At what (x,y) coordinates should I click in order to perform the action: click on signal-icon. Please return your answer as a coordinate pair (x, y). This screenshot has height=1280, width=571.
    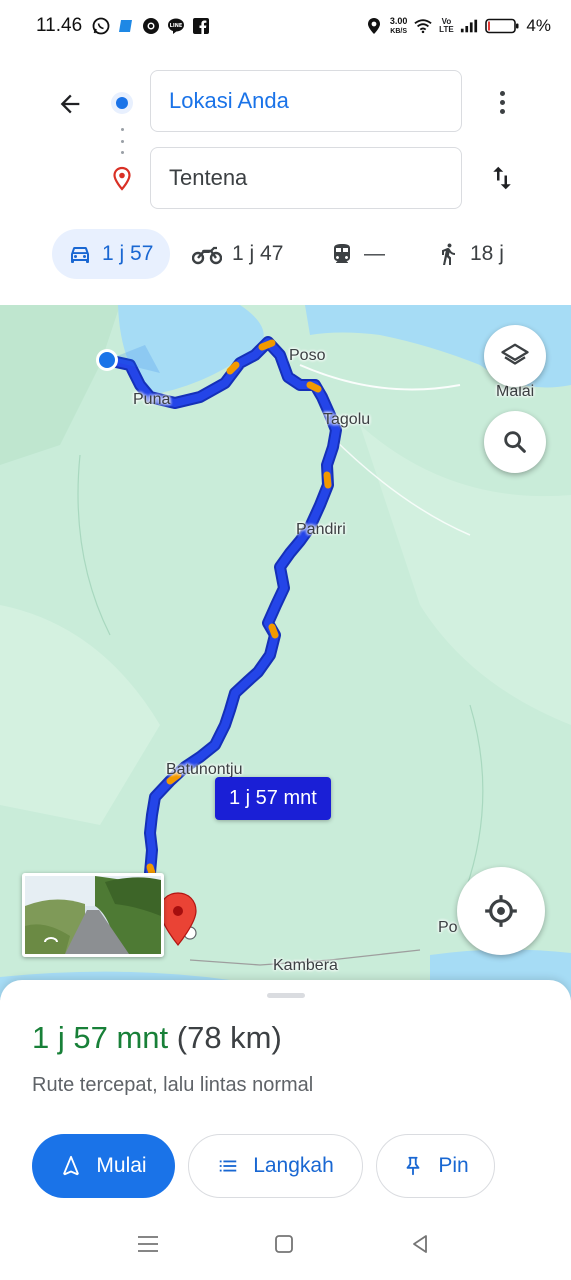
    Looking at the image, I should click on (469, 26).